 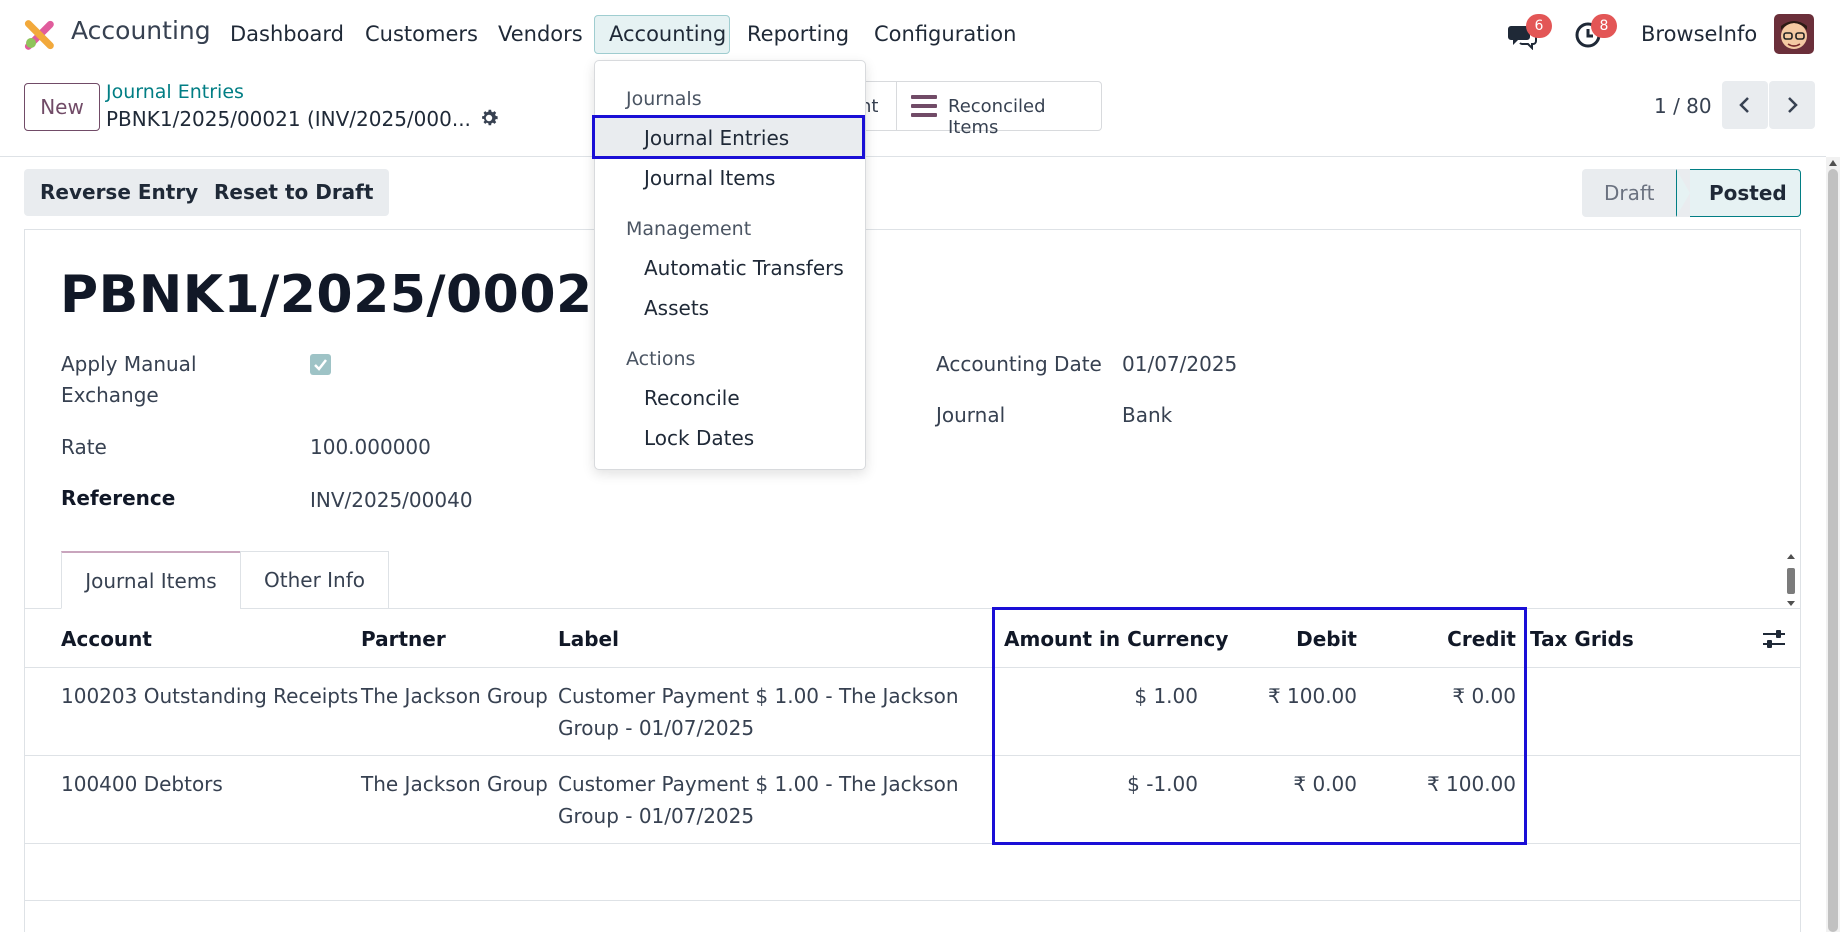 What do you see at coordinates (699, 438) in the screenshot?
I see `menu-item-lock-dates: Lock Dates` at bounding box center [699, 438].